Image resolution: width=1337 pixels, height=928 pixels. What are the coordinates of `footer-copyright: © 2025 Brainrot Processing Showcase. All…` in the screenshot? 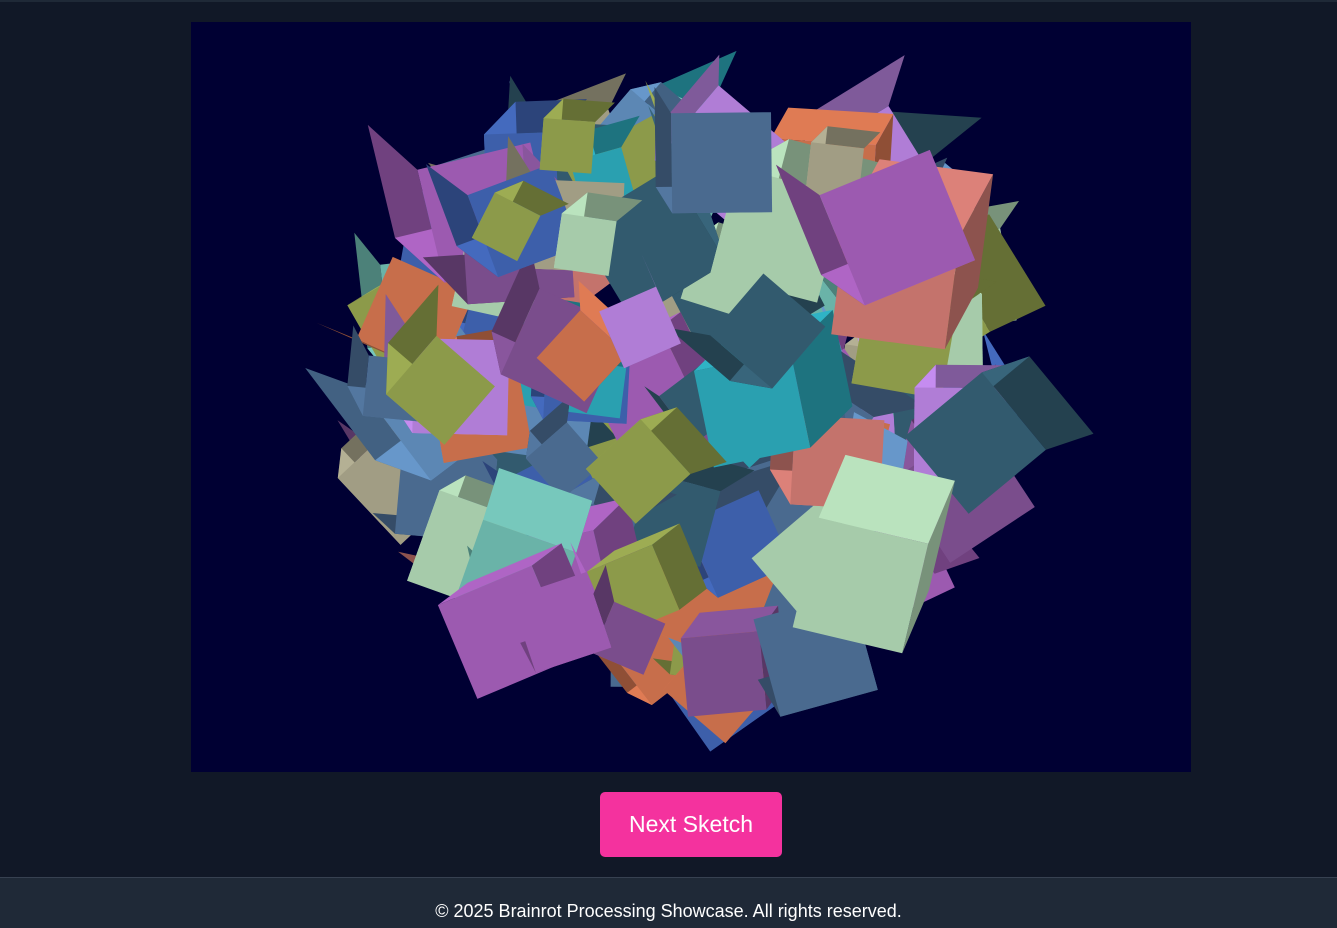 It's located at (668, 911).